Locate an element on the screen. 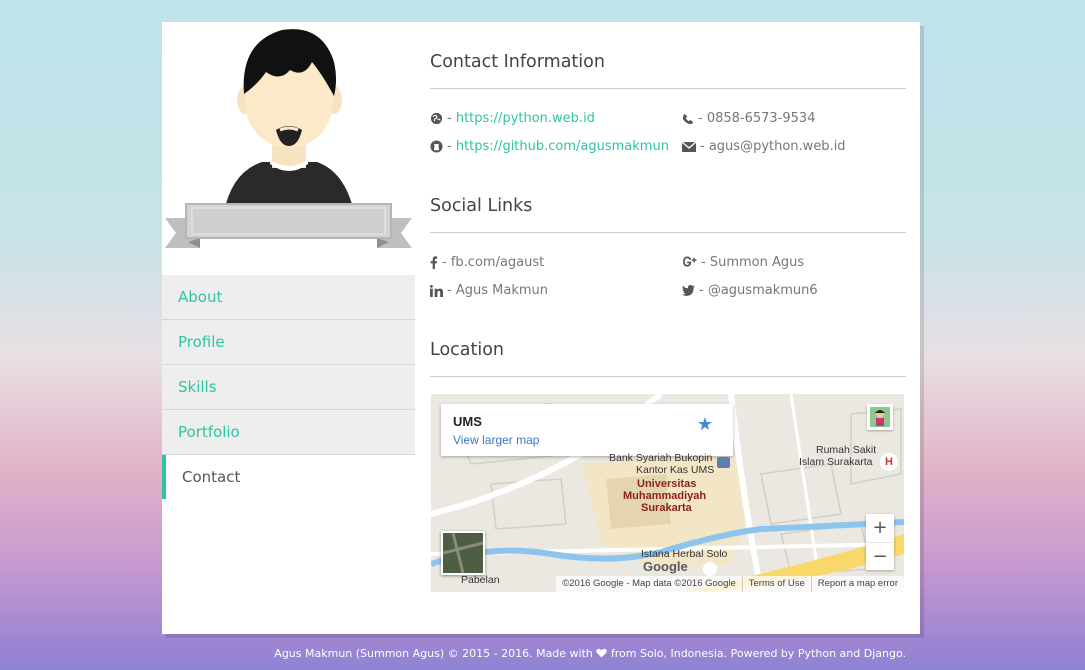 The image size is (1085, 670). github-row: - https://github.com/agusmakmun is located at coordinates (549, 146).